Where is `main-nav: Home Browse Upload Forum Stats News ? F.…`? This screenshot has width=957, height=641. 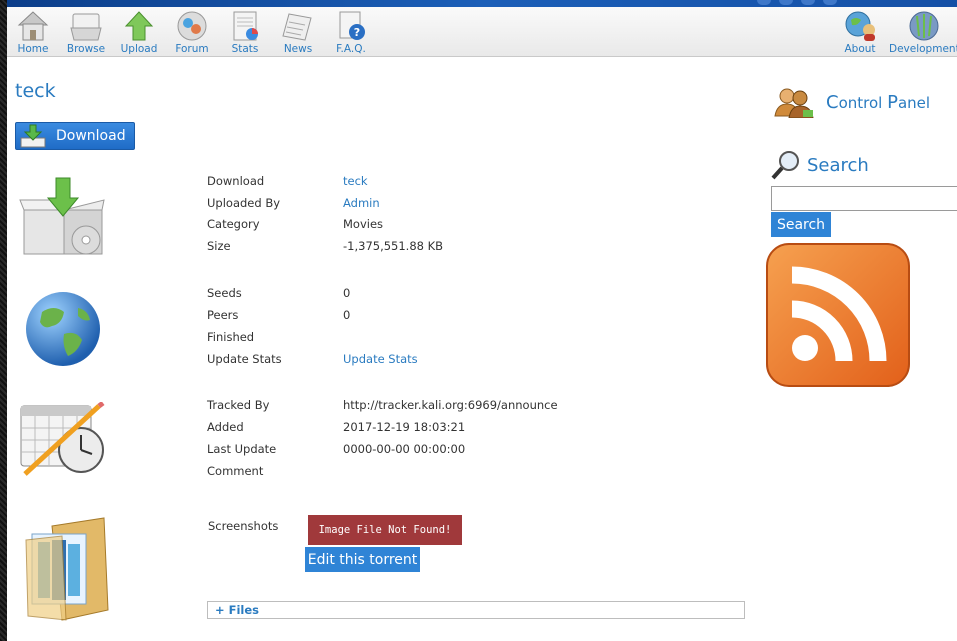 main-nav: Home Browse Upload Forum Stats News ? F.… is located at coordinates (482, 32).